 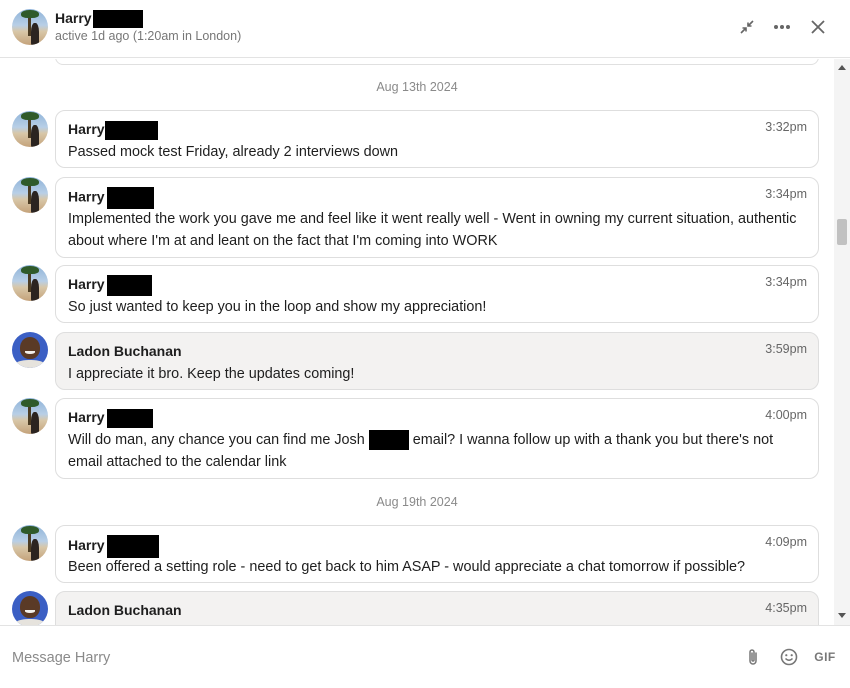 I want to click on contact-name-text: Harry, so click(x=73, y=18).